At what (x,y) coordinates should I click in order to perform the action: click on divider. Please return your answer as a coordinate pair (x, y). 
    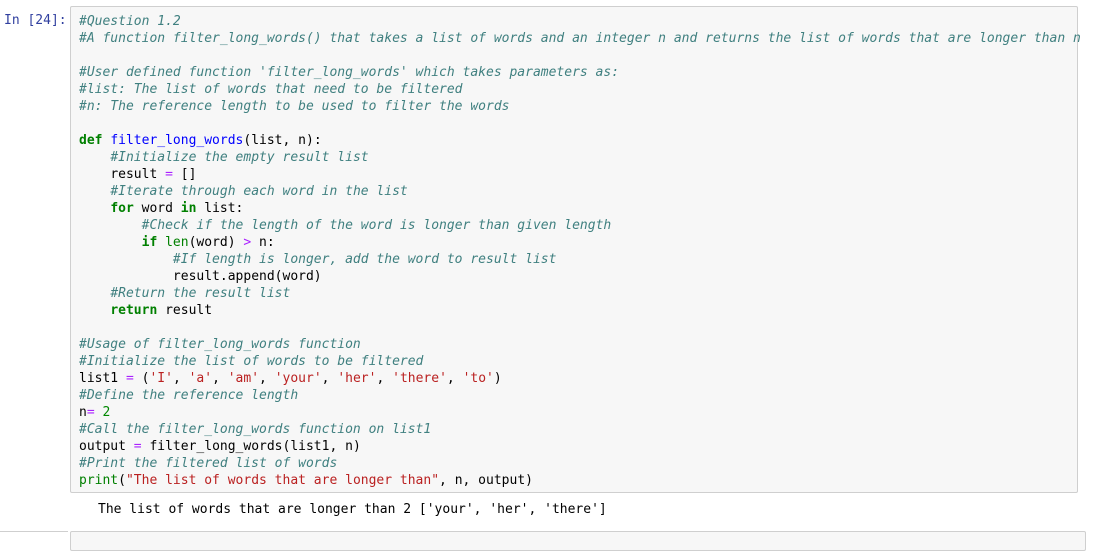
    Looking at the image, I should click on (34, 531).